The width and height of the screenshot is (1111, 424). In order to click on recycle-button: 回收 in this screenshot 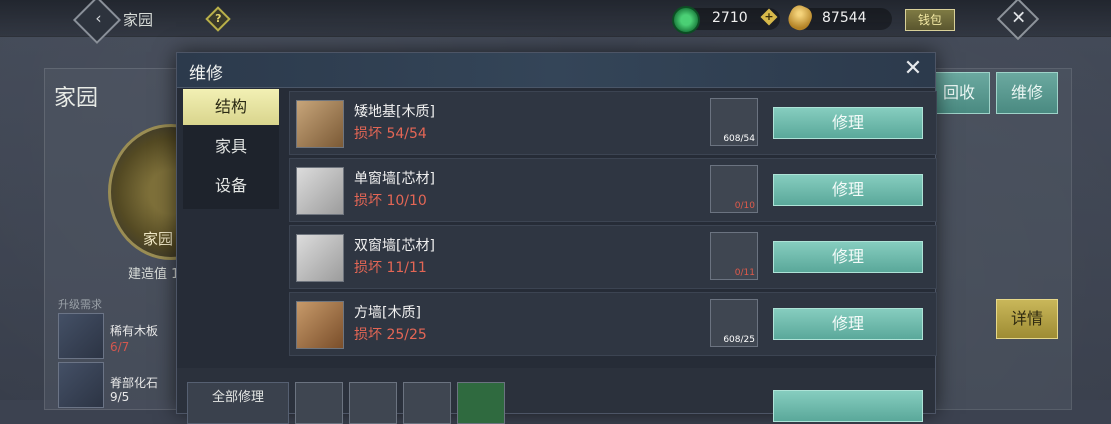, I will do `click(959, 93)`.